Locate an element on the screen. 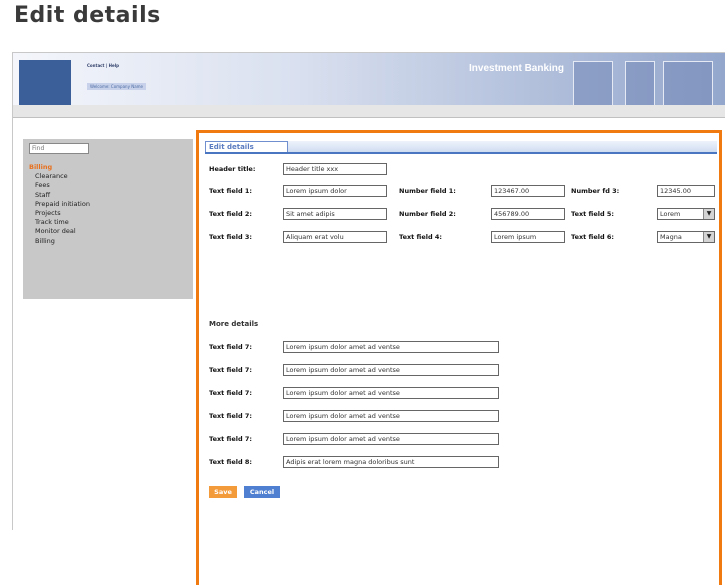 The image size is (725, 585). header-title-label: Header title: is located at coordinates (232, 169).